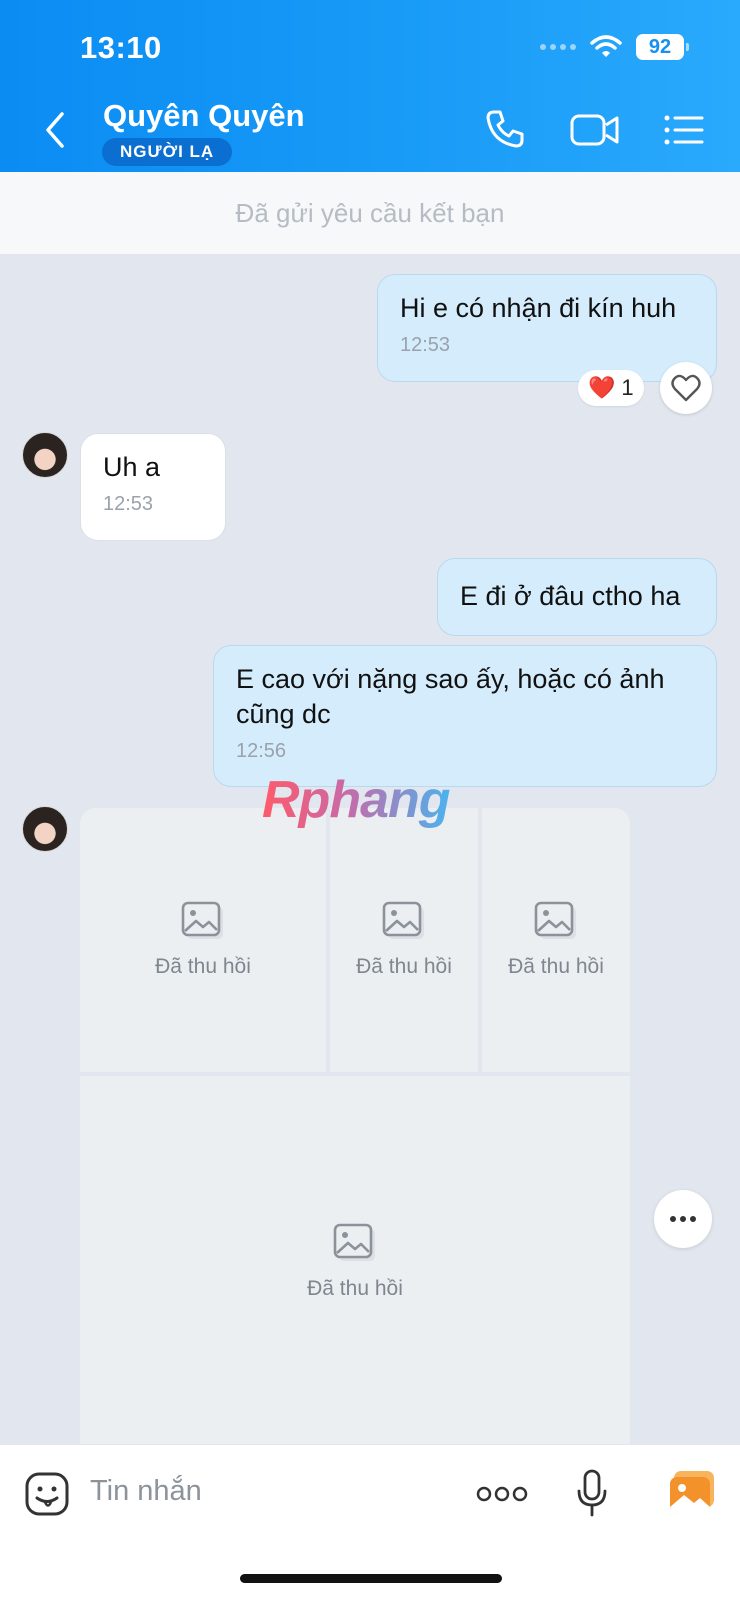 The height and width of the screenshot is (1600, 740). I want to click on status-time: 13:10, so click(121, 47).